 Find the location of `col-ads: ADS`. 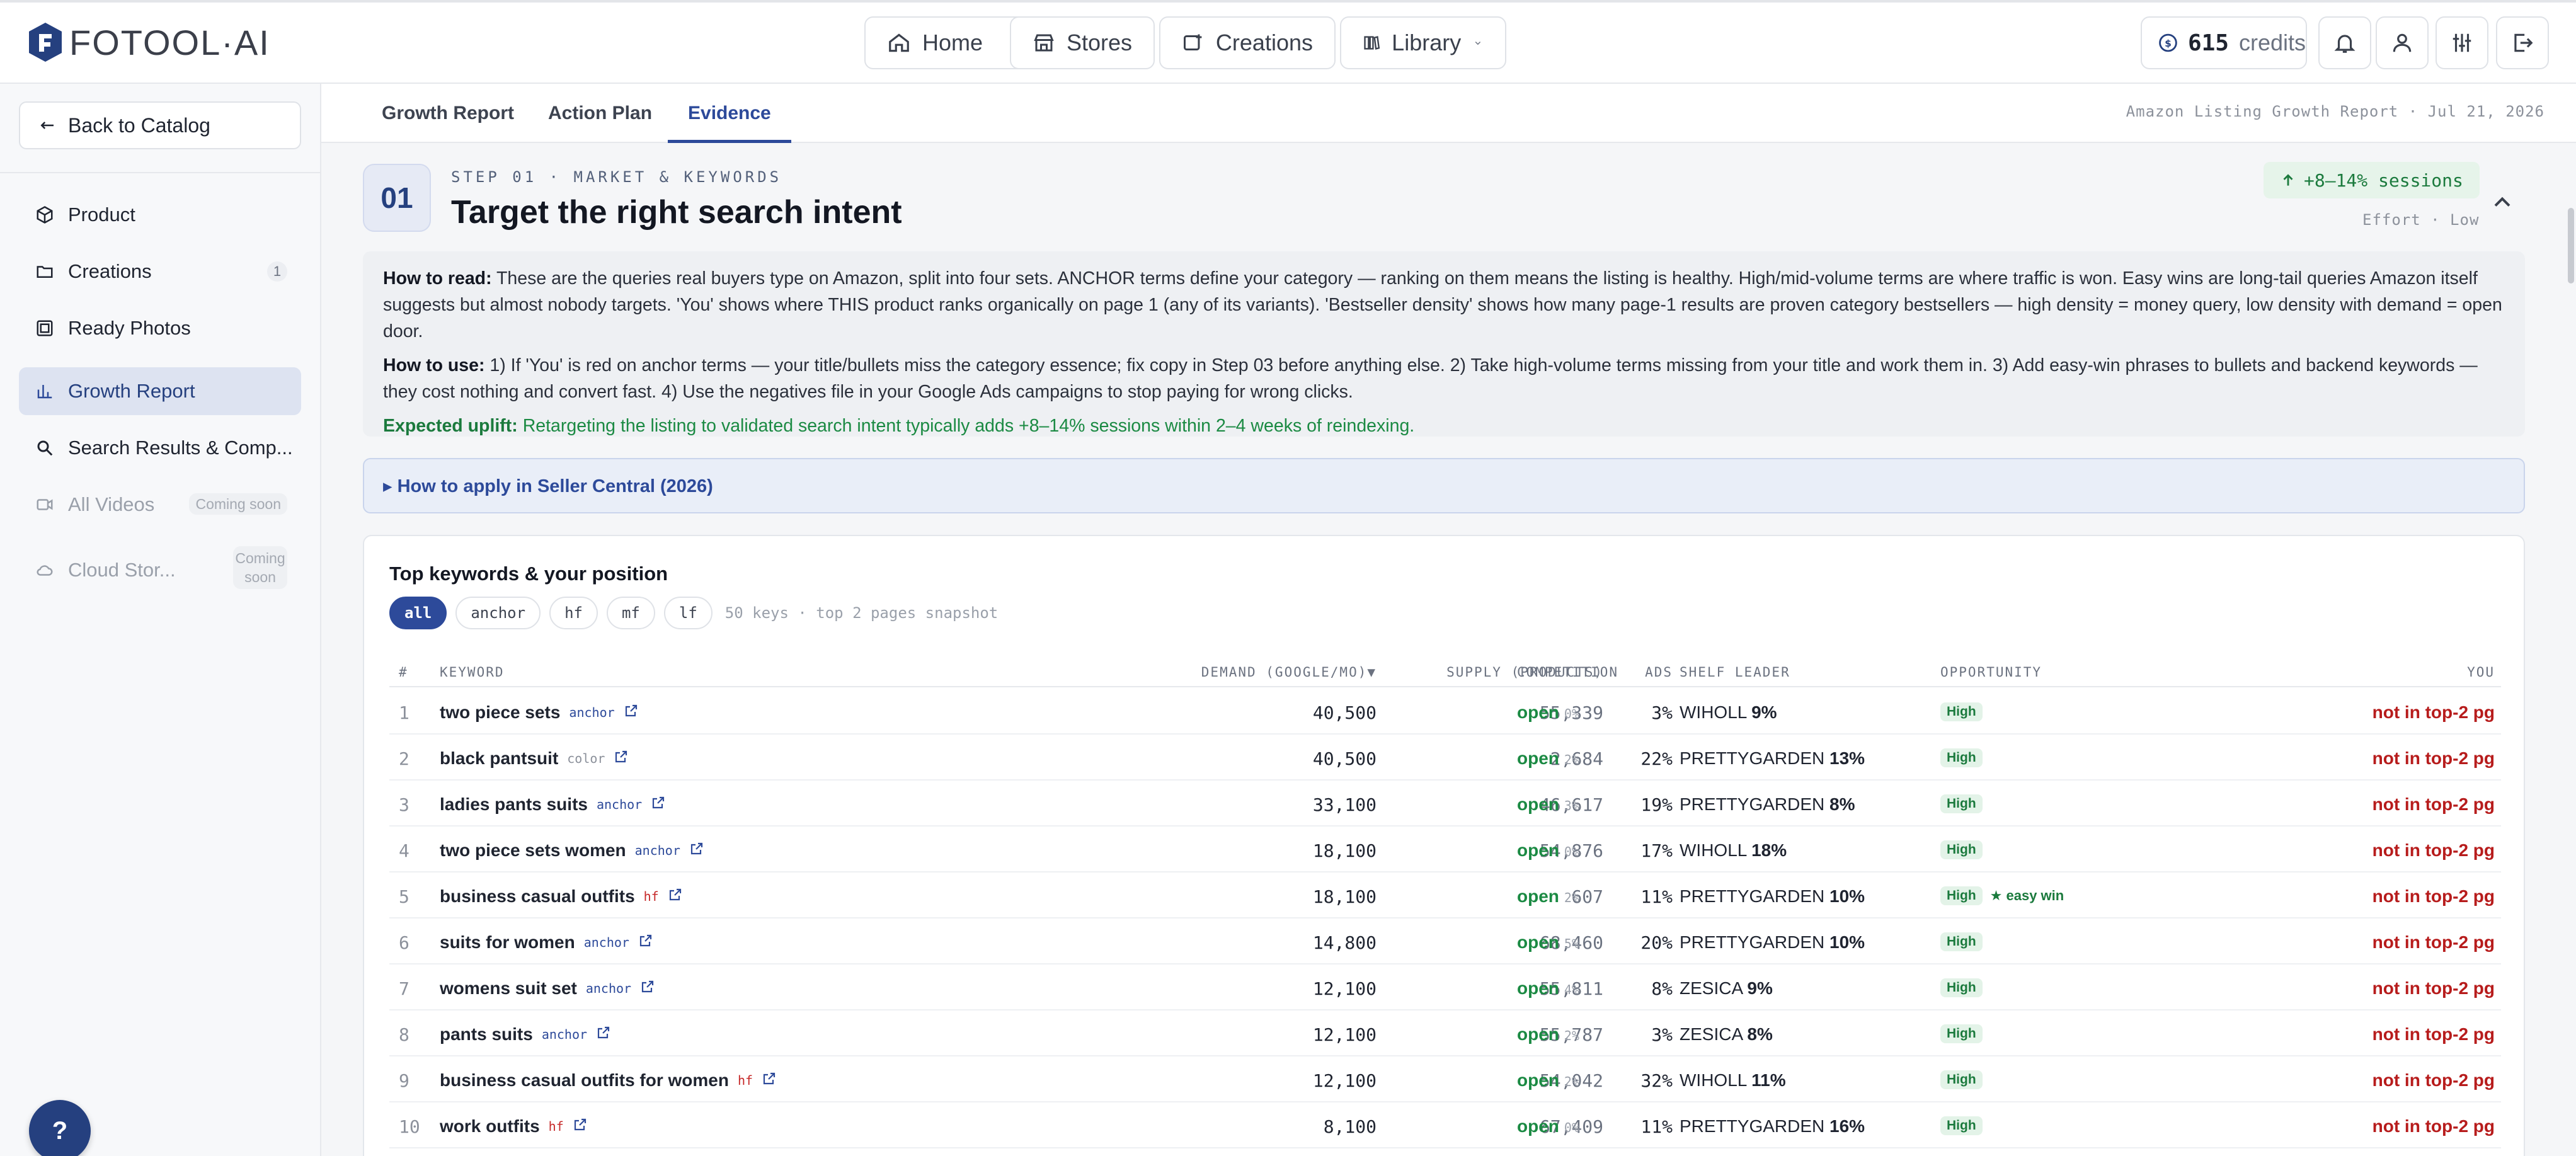

col-ads: ADS is located at coordinates (1659, 672).